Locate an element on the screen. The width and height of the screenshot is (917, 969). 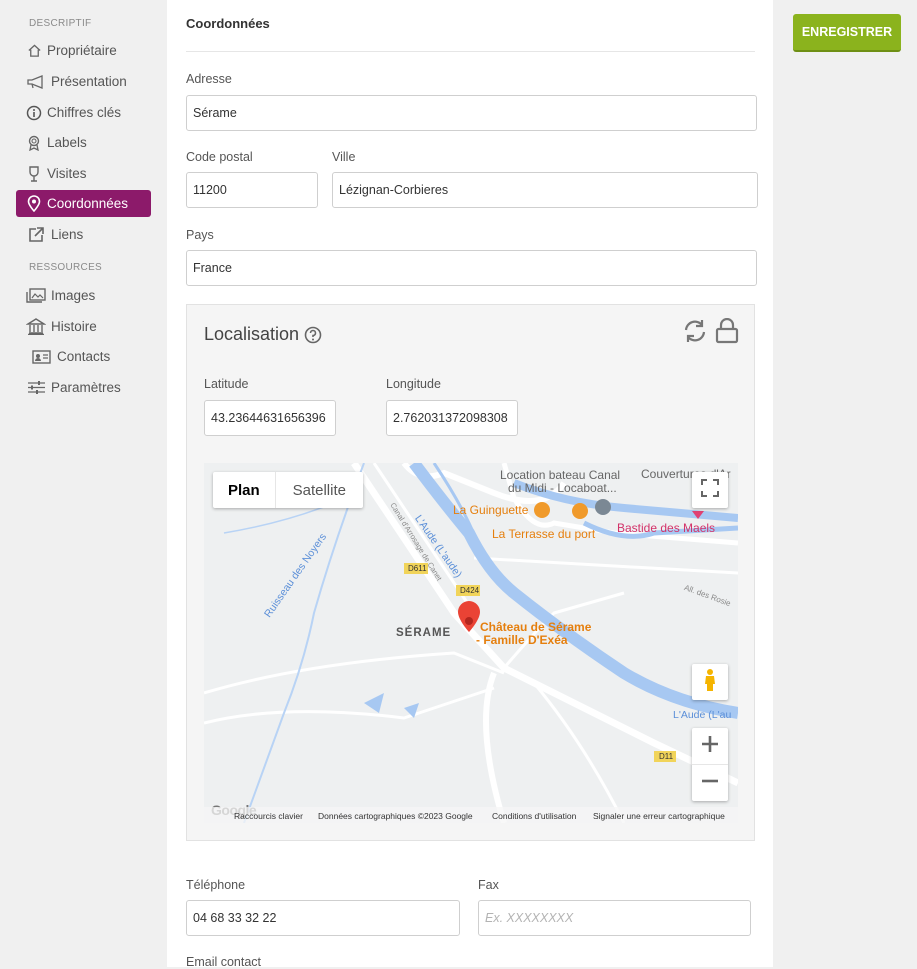
sidebar-item-label: Chiffres clés is located at coordinates (84, 112).